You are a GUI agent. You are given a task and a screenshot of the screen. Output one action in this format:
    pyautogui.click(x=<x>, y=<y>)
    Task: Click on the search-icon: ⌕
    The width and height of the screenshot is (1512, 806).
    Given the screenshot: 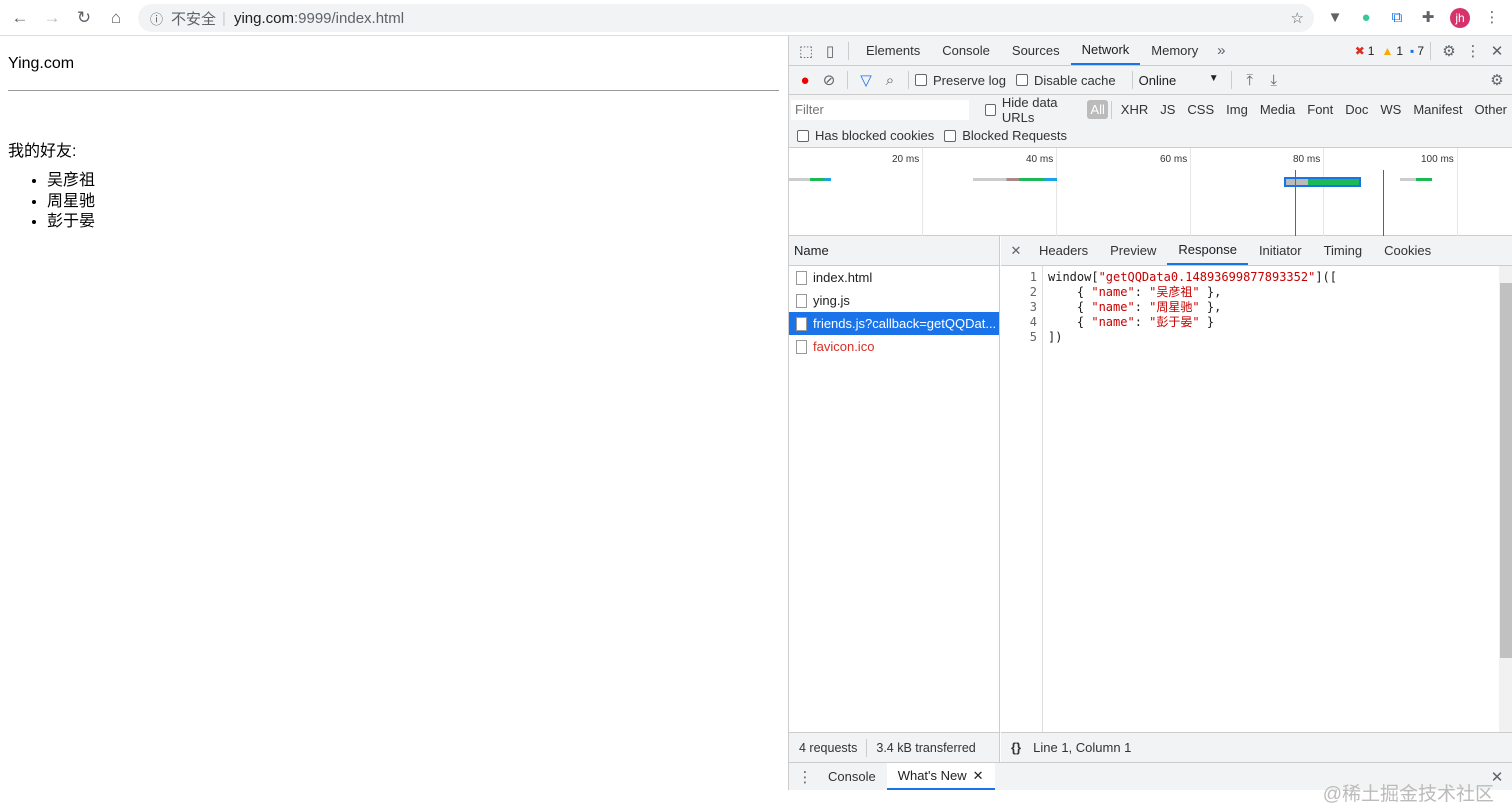 What is the action you would take?
    pyautogui.click(x=890, y=80)
    